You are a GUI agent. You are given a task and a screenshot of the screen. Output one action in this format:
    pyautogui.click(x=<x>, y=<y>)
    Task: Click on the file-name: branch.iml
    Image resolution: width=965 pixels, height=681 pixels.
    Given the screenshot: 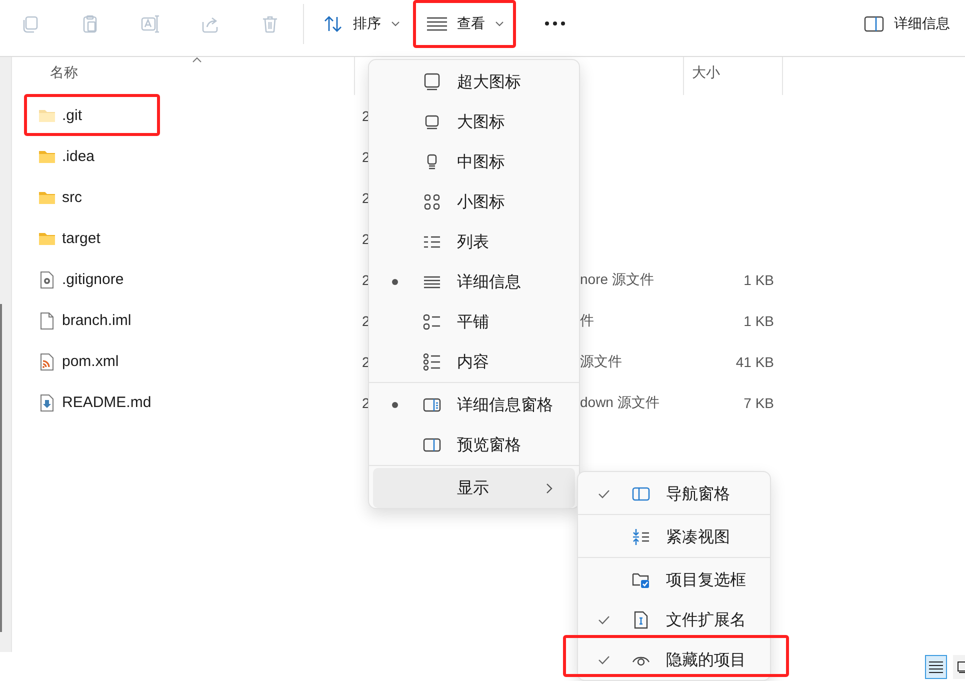 What is the action you would take?
    pyautogui.click(x=97, y=320)
    